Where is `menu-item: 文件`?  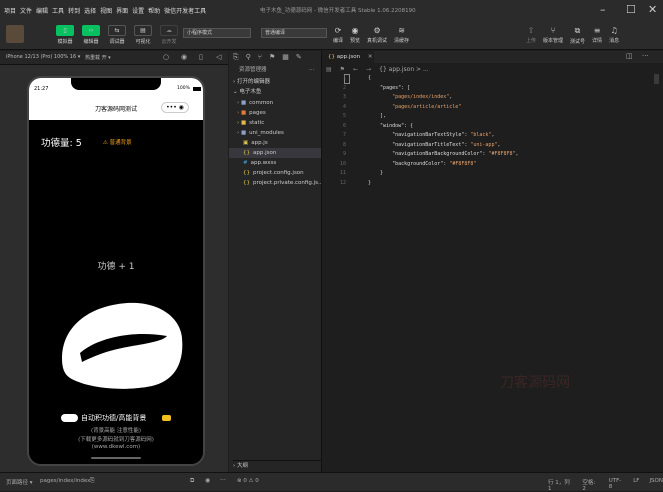 menu-item: 文件 is located at coordinates (26, 10).